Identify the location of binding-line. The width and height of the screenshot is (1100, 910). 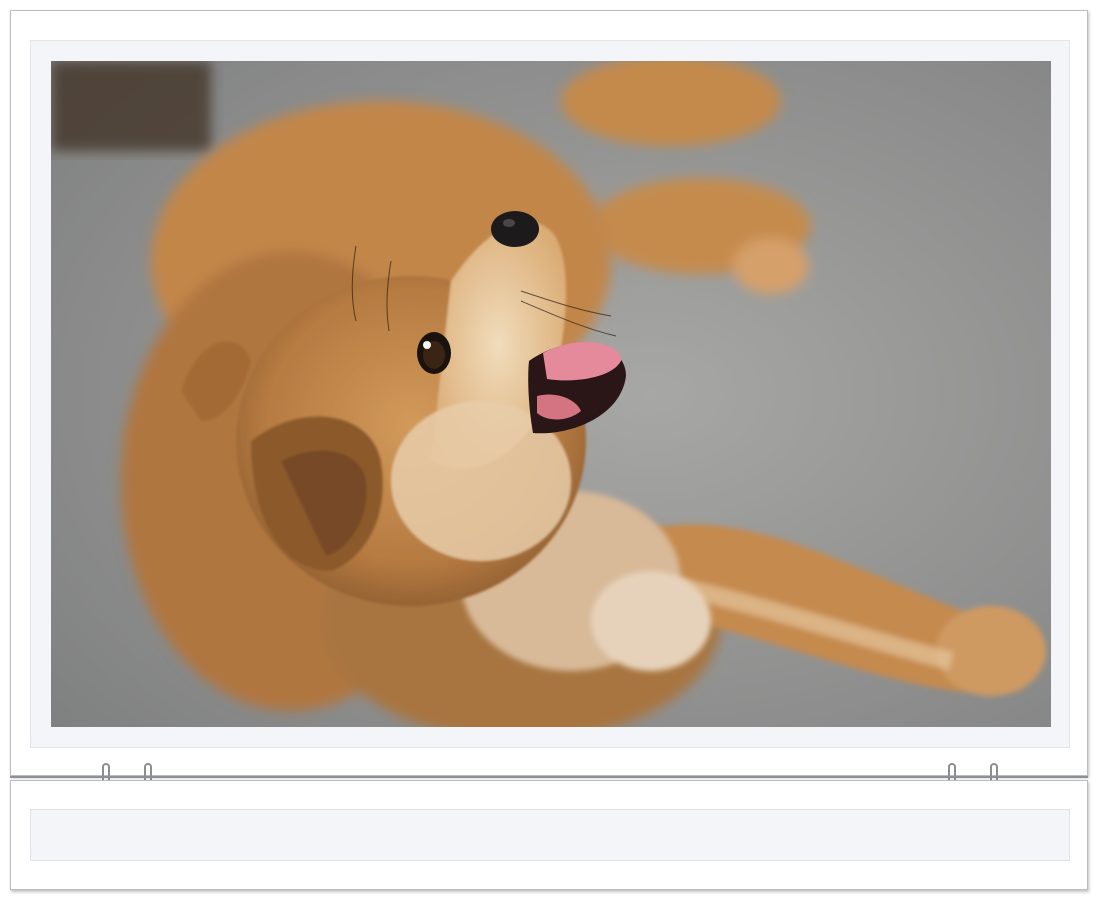
(549, 777).